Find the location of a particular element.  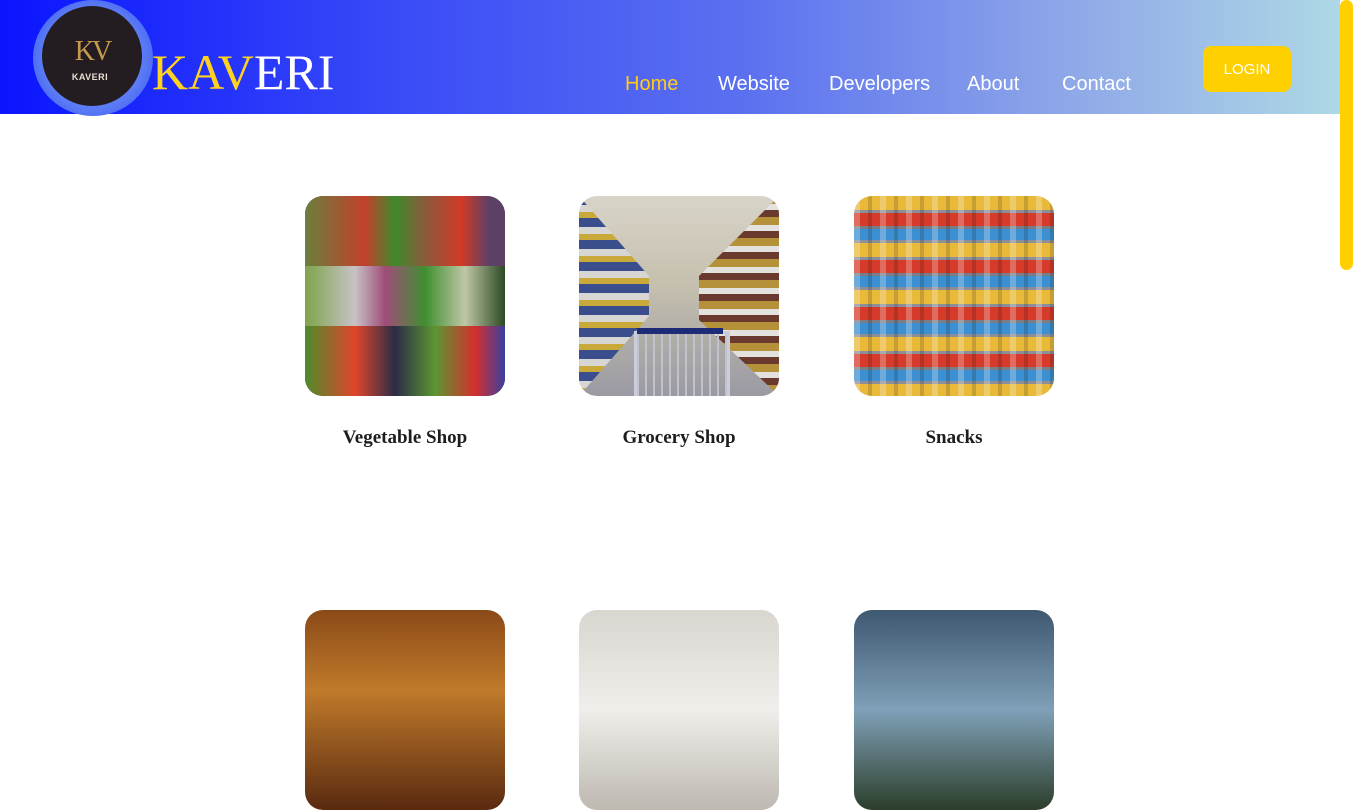

card-snacks: Snacks is located at coordinates (954, 322).